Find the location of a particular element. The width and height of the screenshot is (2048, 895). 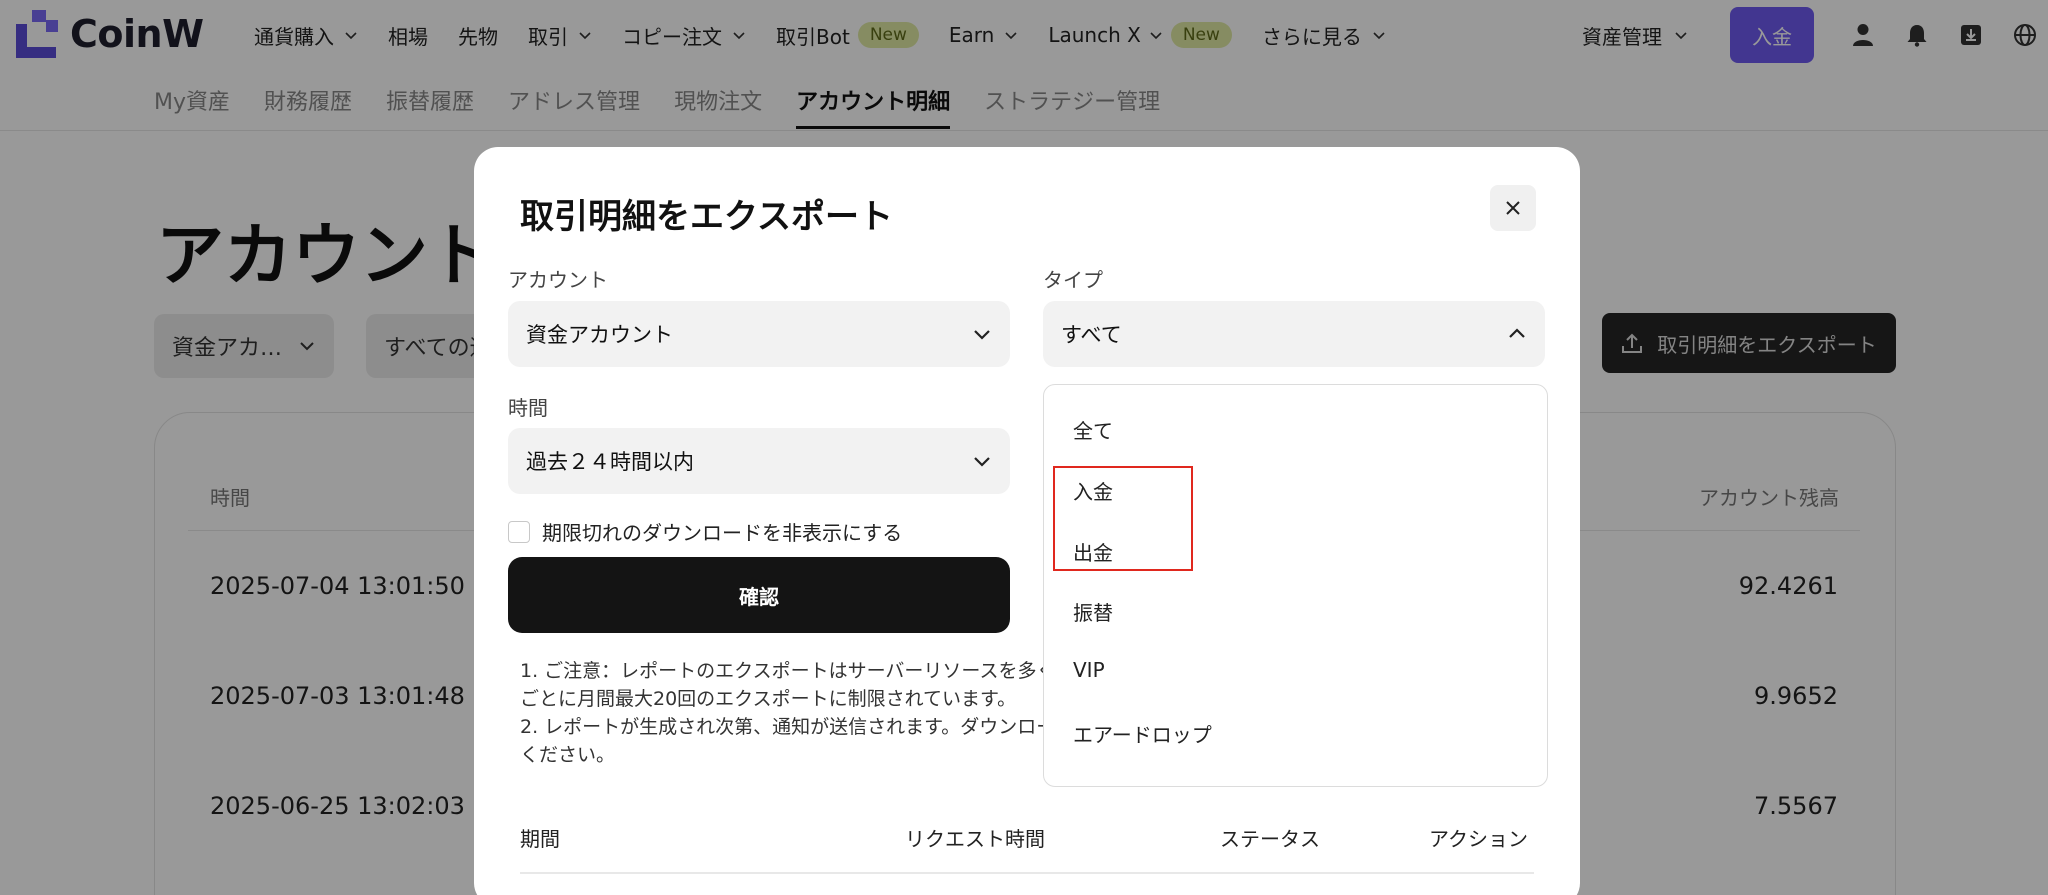

chevron-up-icon is located at coordinates (1517, 333).